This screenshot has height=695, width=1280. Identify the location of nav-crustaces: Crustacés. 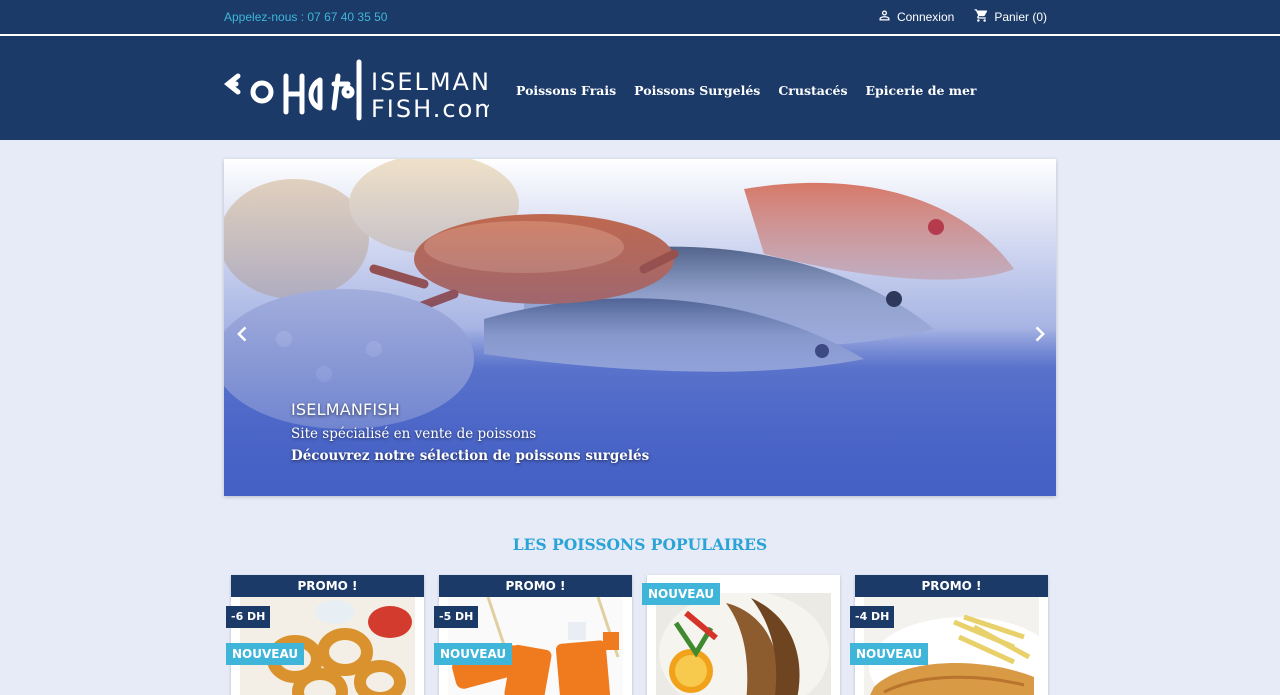
(812, 90).